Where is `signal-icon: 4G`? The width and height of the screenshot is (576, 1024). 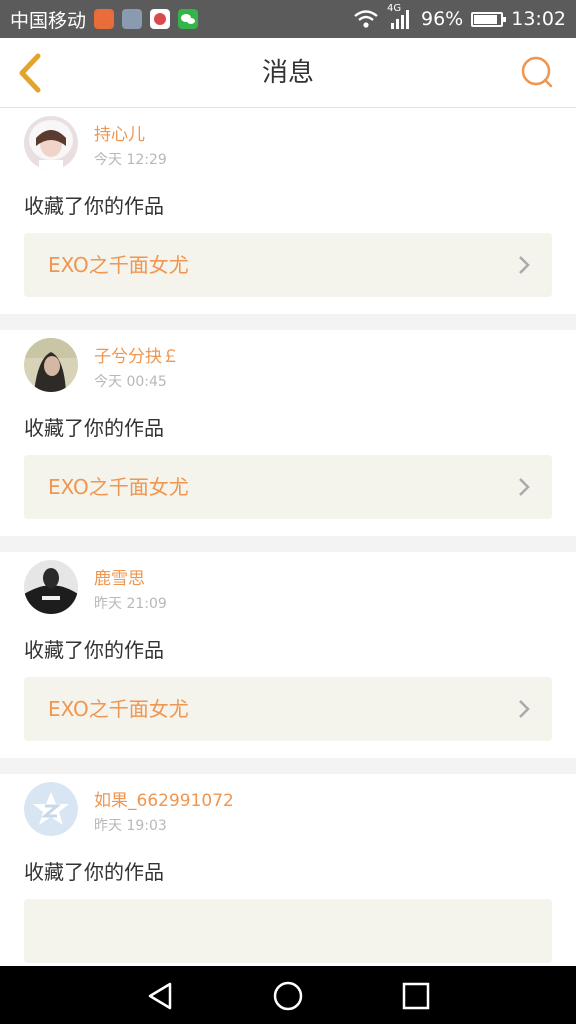
signal-icon: 4G is located at coordinates (400, 16).